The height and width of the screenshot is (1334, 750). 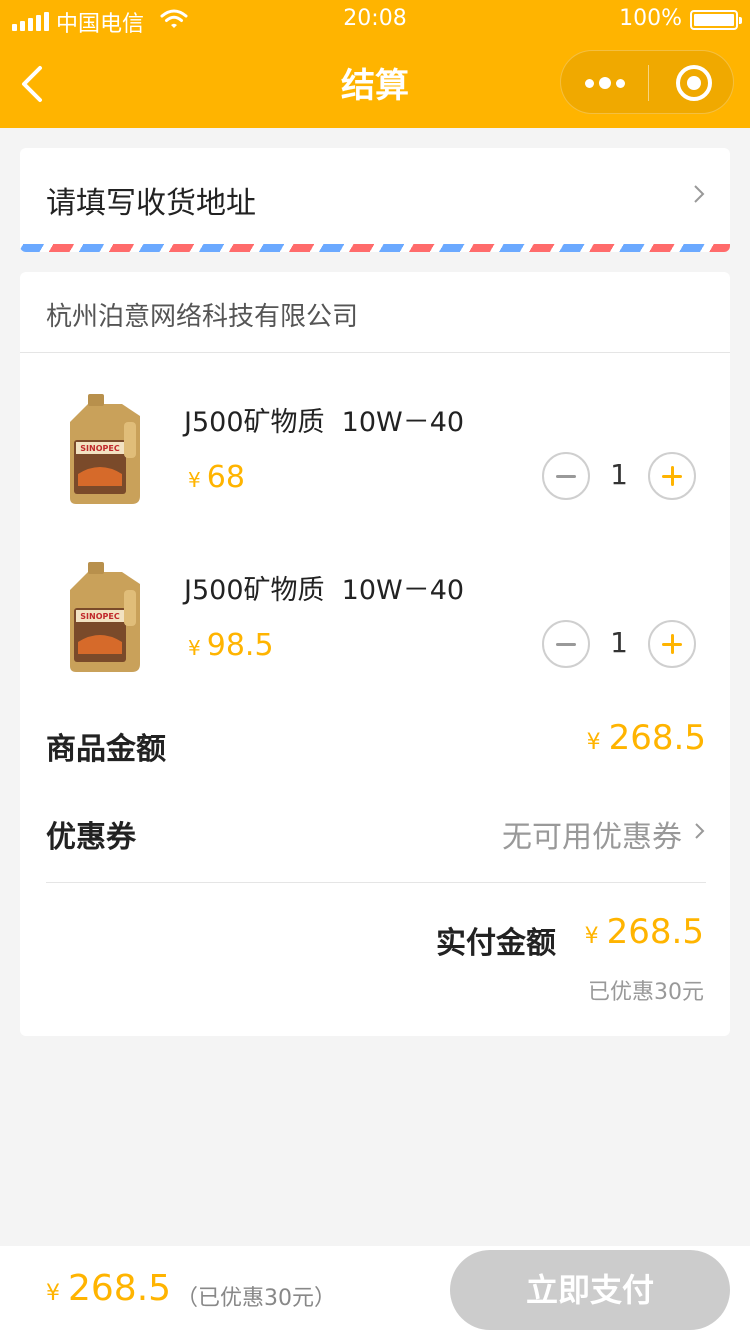 I want to click on airmail-stripe, so click(x=375, y=248).